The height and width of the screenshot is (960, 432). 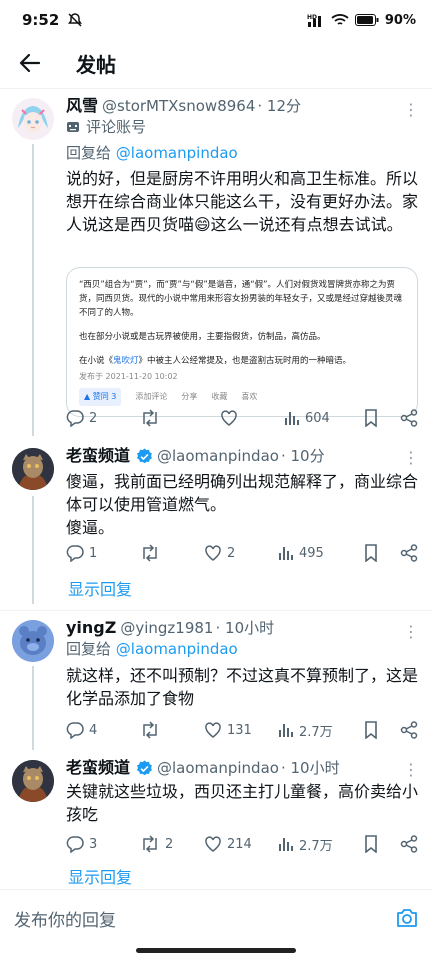 What do you see at coordinates (82, 106) in the screenshot?
I see `author-name: 风雪` at bounding box center [82, 106].